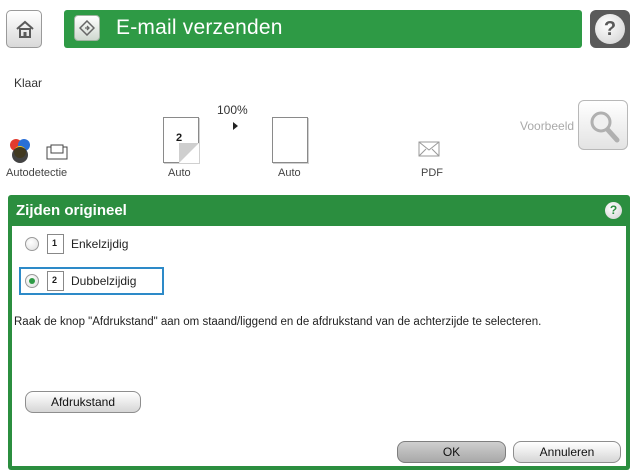 The height and width of the screenshot is (473, 637). What do you see at coordinates (37, 173) in the screenshot?
I see `color-mode-label: Autodetectie` at bounding box center [37, 173].